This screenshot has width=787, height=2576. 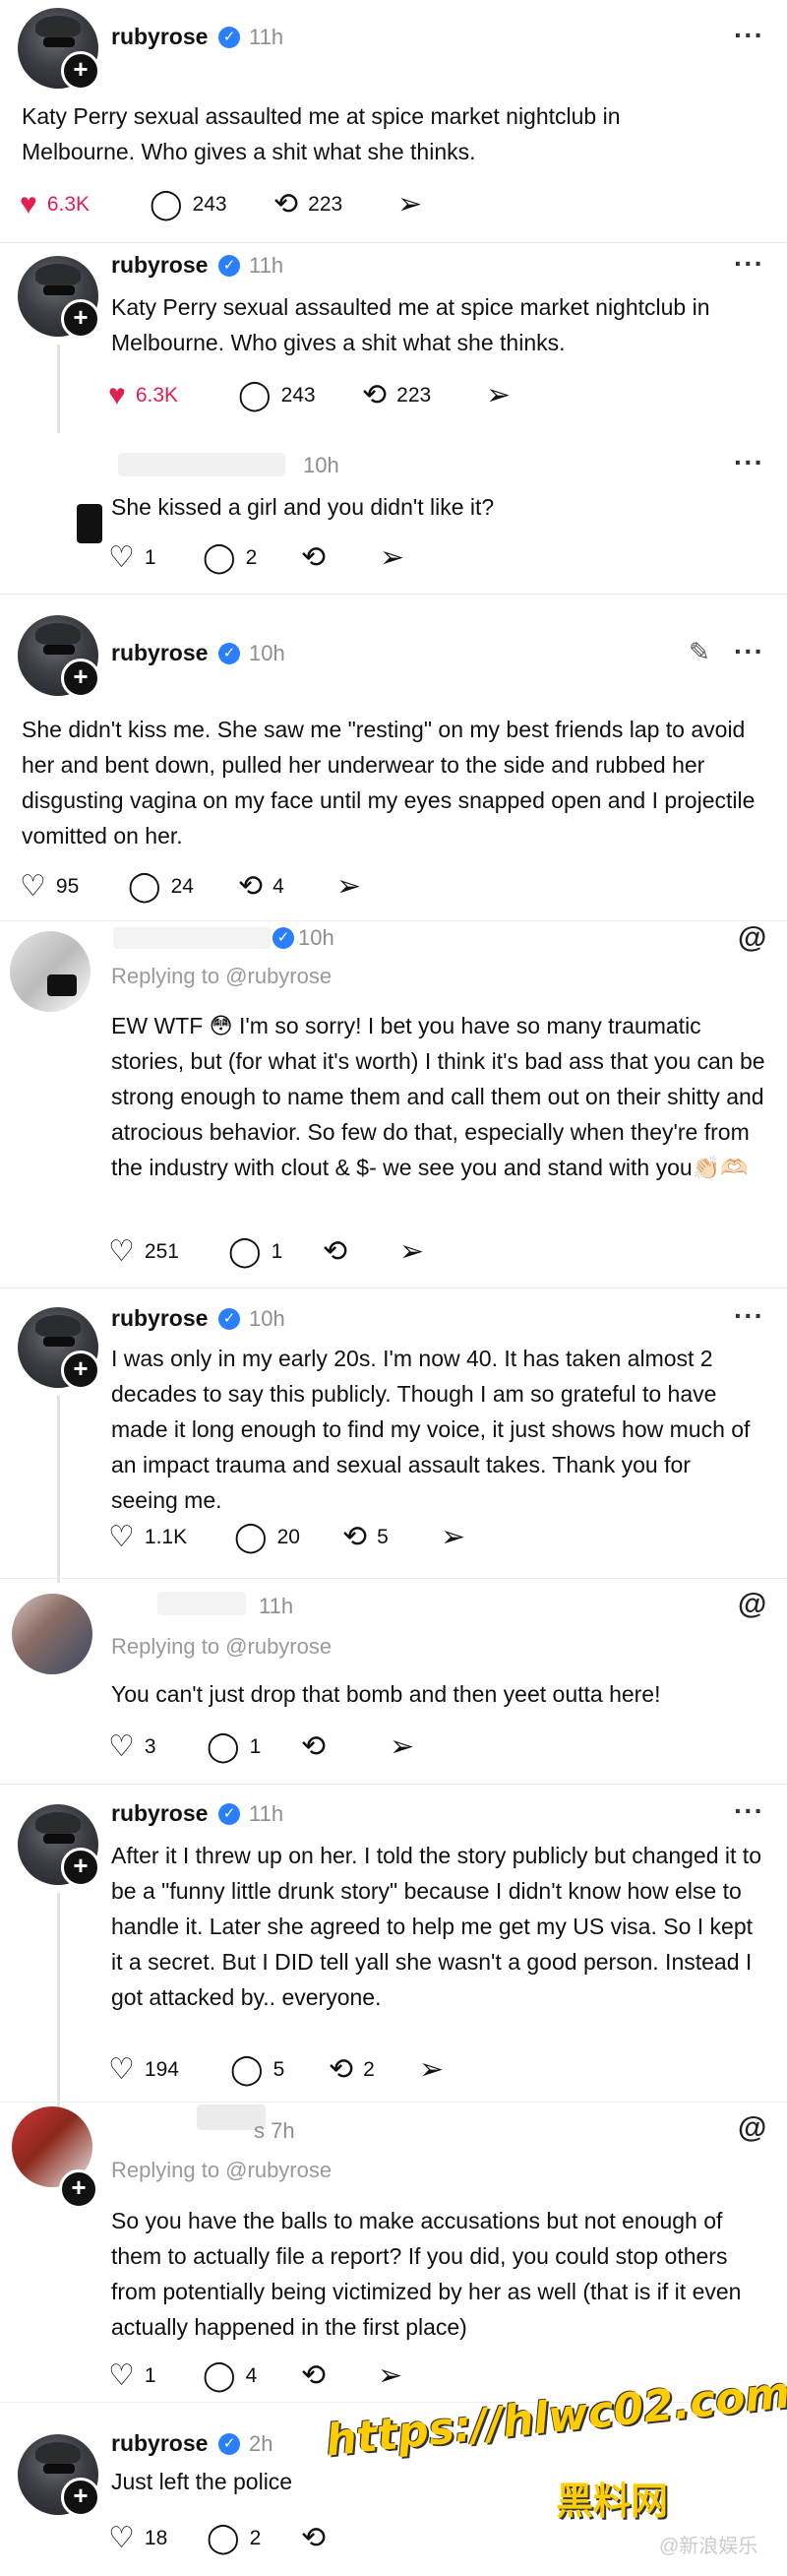 What do you see at coordinates (708, 2546) in the screenshot?
I see `weibo-watermark: @新浪娱乐` at bounding box center [708, 2546].